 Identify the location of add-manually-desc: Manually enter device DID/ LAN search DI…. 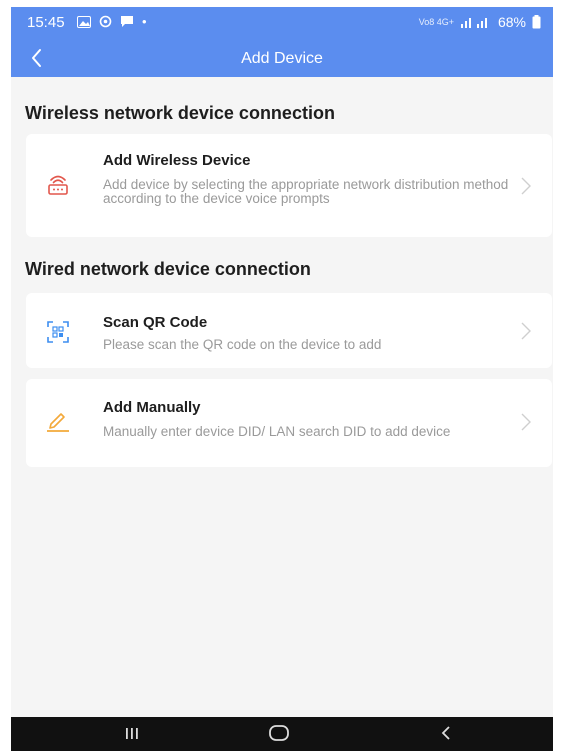
(277, 431).